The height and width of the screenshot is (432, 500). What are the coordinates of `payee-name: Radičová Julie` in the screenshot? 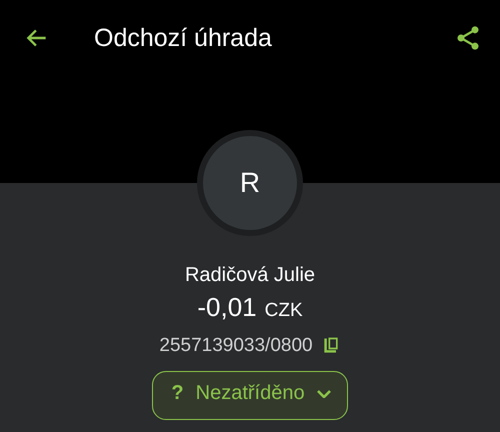 It's located at (250, 275).